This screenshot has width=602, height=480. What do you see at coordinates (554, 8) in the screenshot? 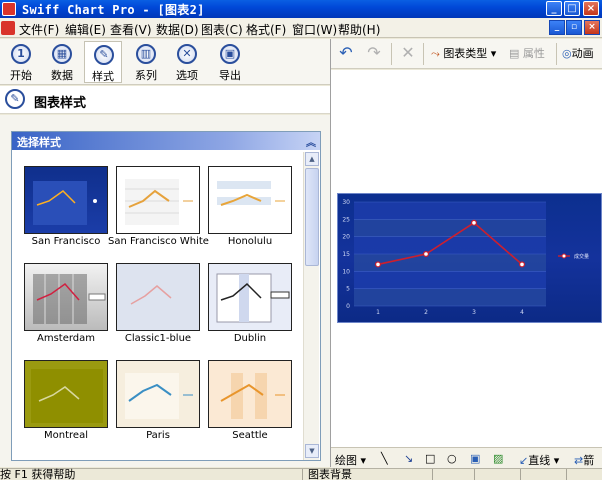
I see `minimize-button: _` at bounding box center [554, 8].